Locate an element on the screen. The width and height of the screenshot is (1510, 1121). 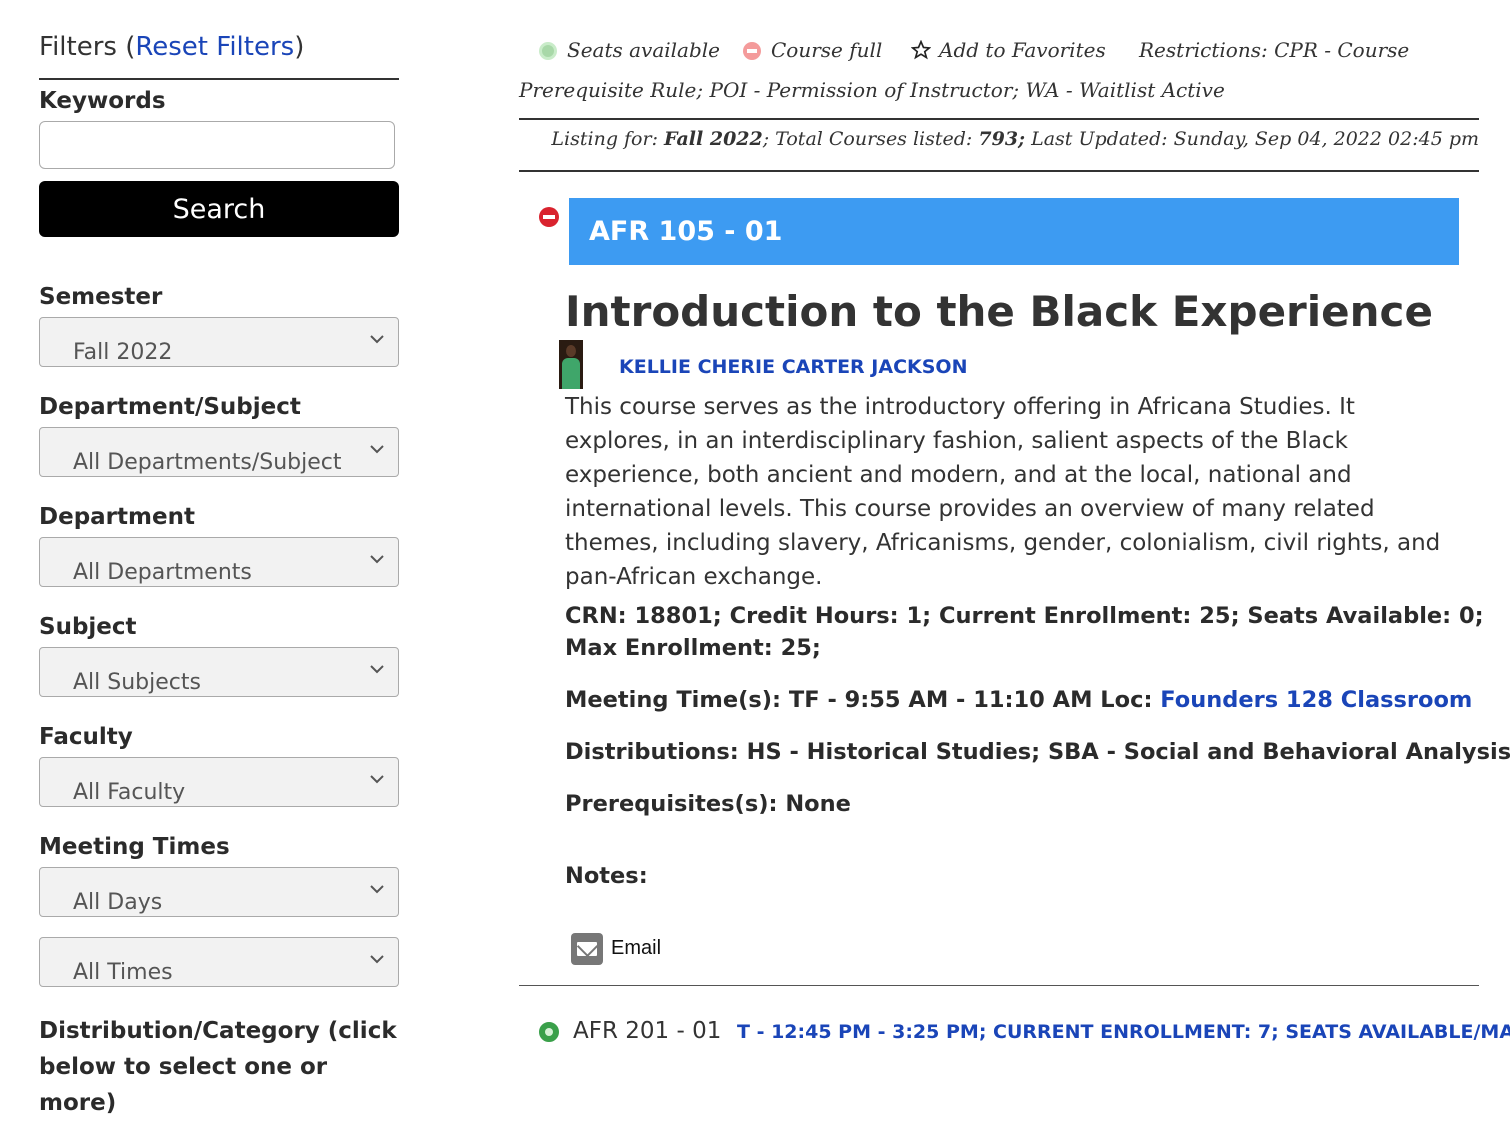
search-button: Search is located at coordinates (219, 209).